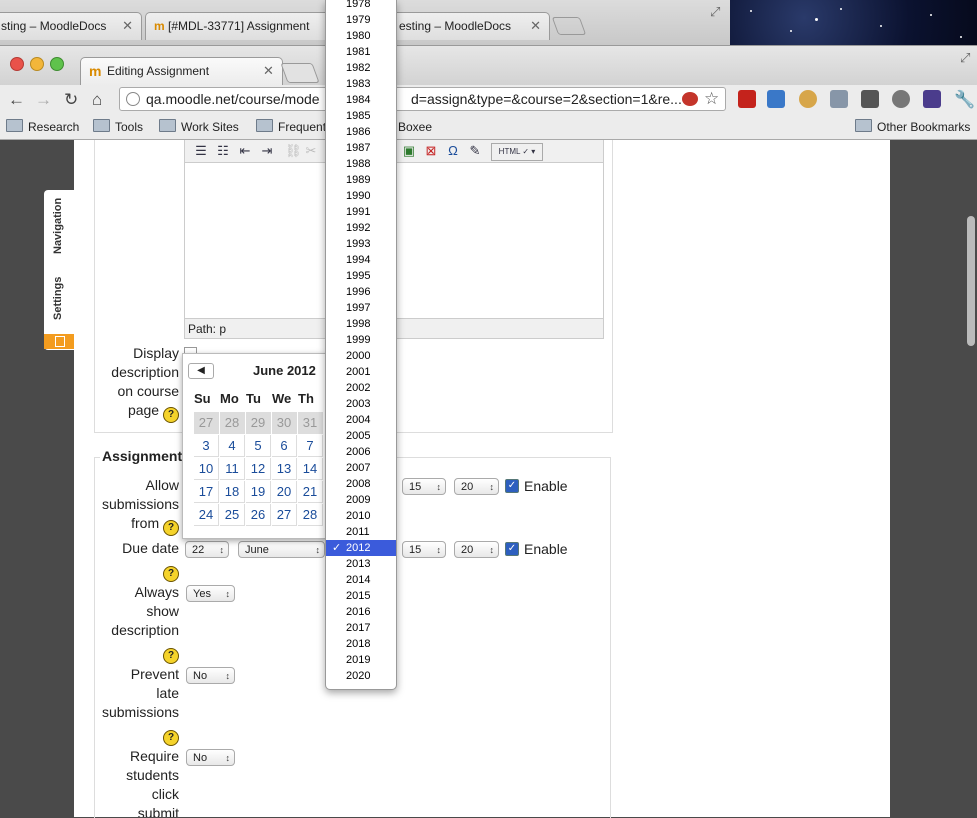 This screenshot has width=977, height=818. What do you see at coordinates (361, 276) in the screenshot?
I see `year-option: 1995` at bounding box center [361, 276].